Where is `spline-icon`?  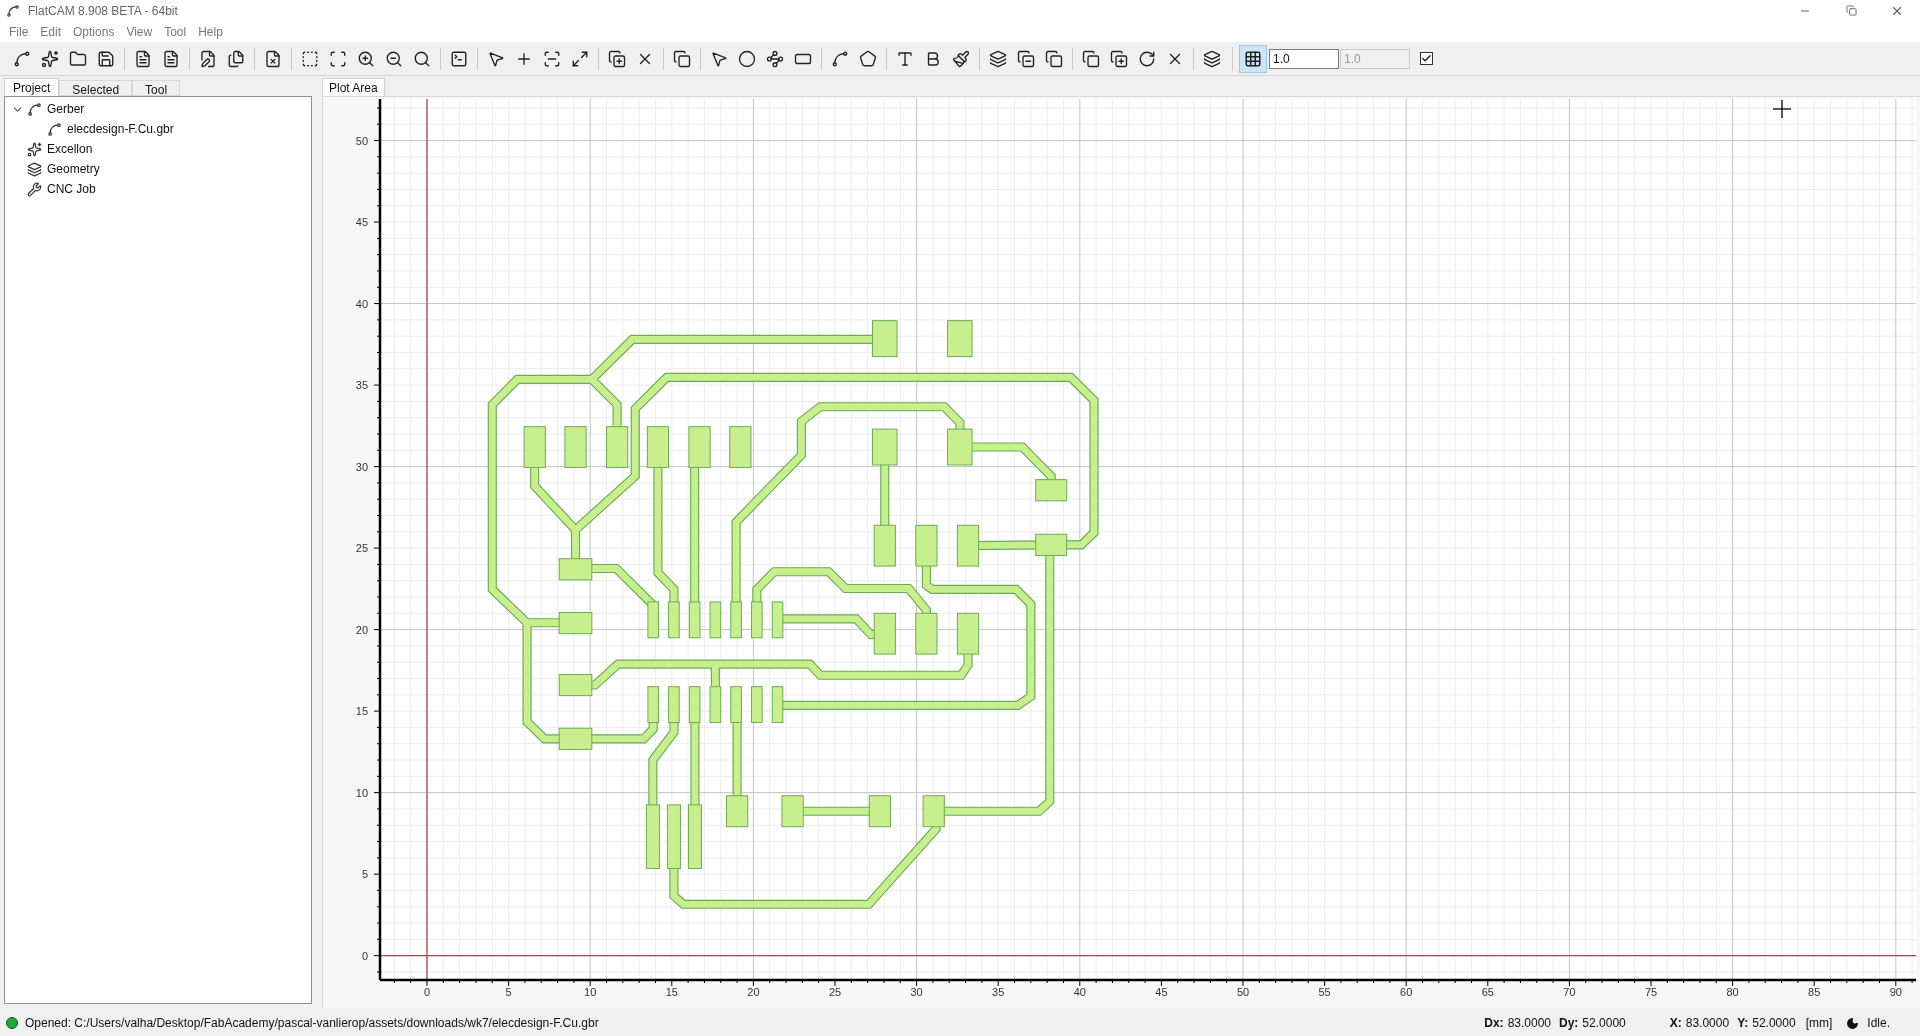 spline-icon is located at coordinates (840, 58).